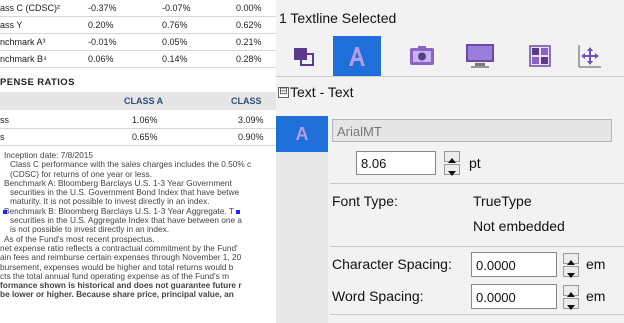 Image resolution: width=624 pixels, height=323 pixels. Describe the element at coordinates (519, 226) in the screenshot. I see `embedded-status: Not embedded` at that location.